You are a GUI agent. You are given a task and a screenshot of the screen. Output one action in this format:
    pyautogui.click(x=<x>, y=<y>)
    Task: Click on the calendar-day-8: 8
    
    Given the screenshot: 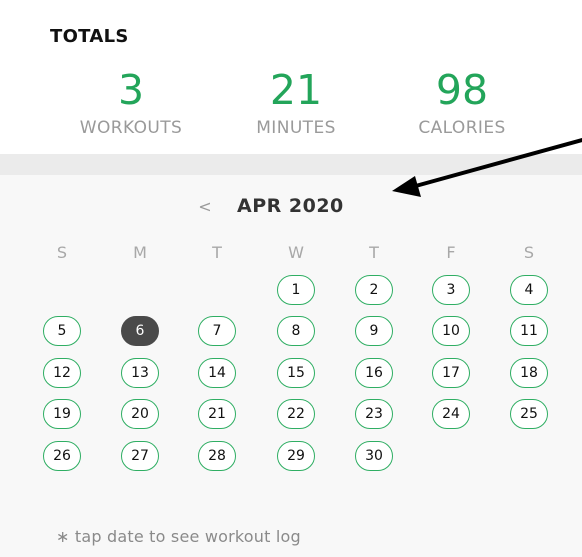 What is the action you would take?
    pyautogui.click(x=296, y=331)
    